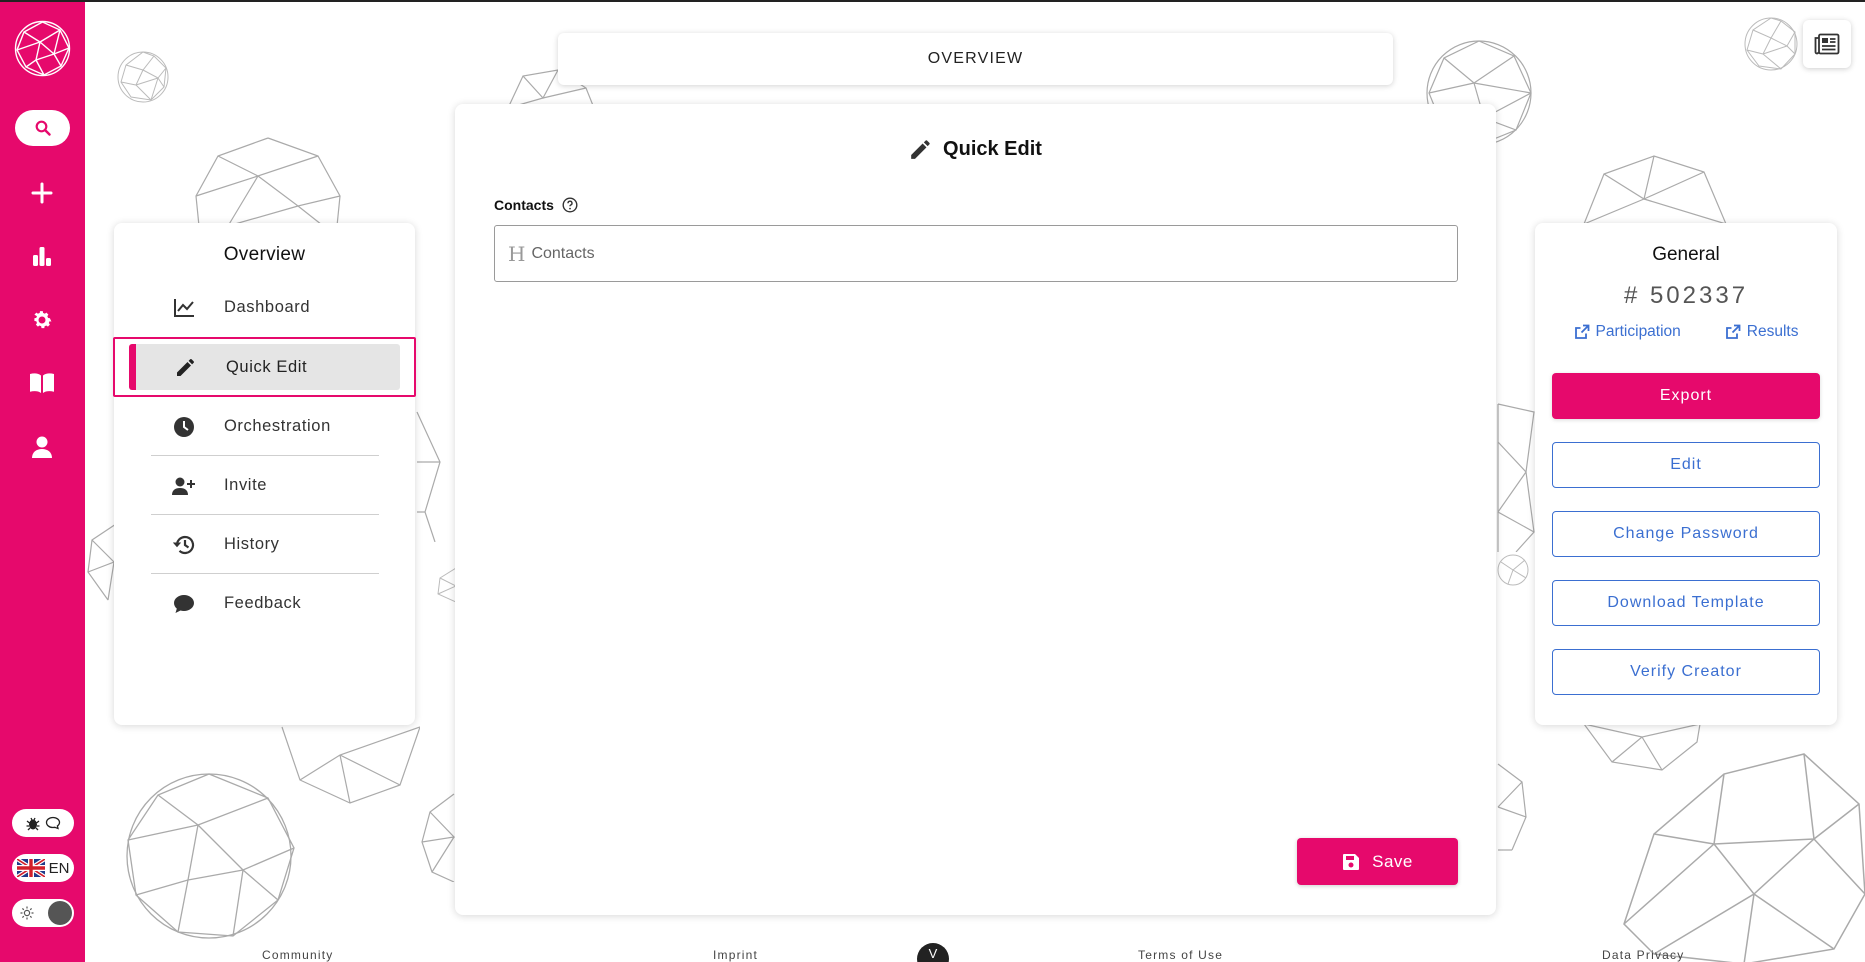 Image resolution: width=1865 pixels, height=962 pixels. Describe the element at coordinates (1351, 861) in the screenshot. I see `floppy-disk-icon` at that location.